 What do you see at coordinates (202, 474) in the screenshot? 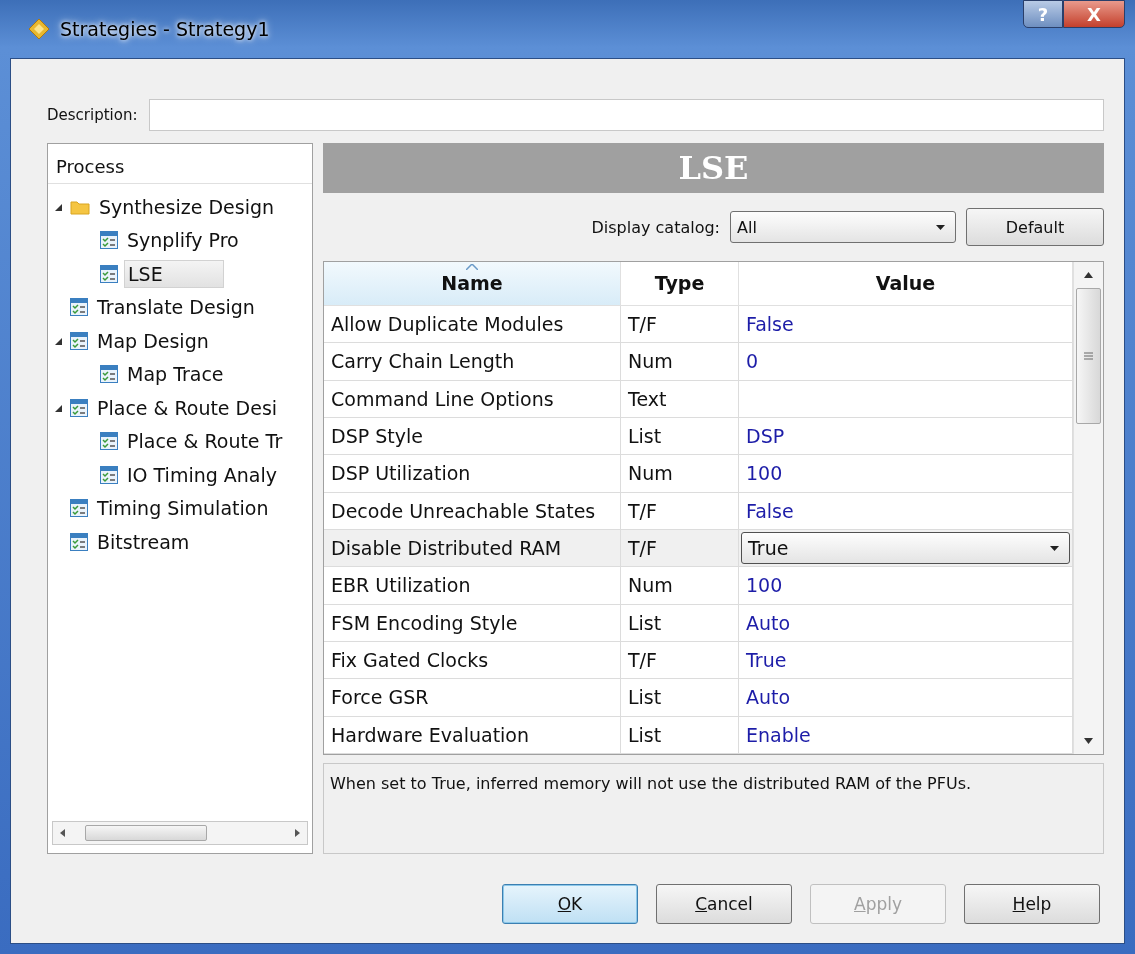
I see `tree-item: IO Timing Analy` at bounding box center [202, 474].